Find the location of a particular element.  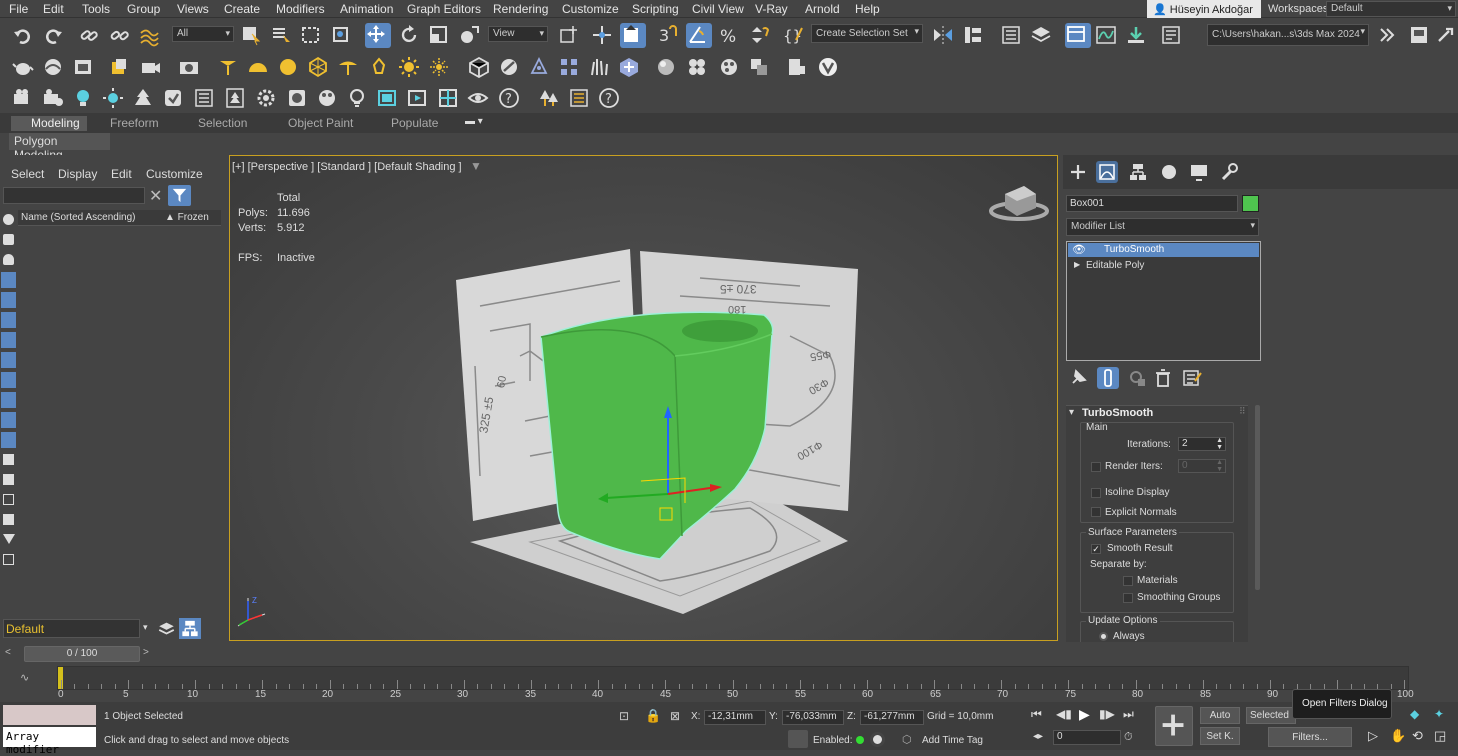

mirror-icon is located at coordinates (943, 35).